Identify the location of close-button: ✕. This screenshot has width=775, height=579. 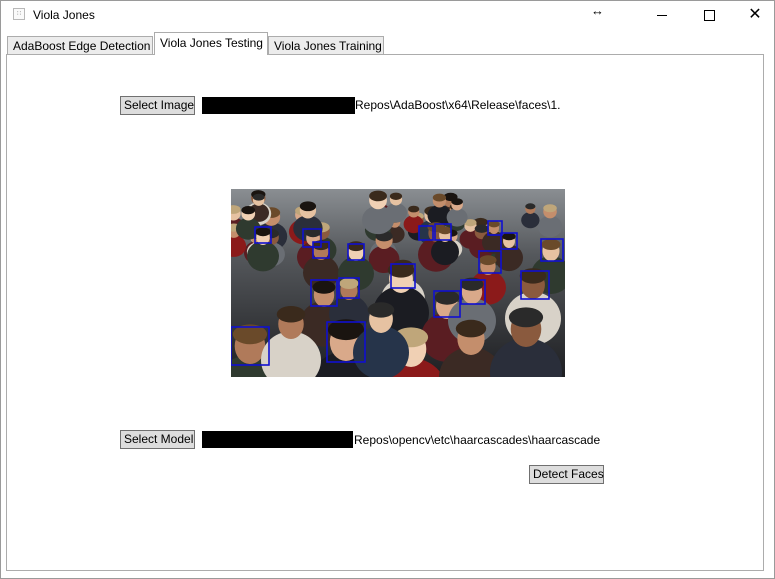
(753, 15).